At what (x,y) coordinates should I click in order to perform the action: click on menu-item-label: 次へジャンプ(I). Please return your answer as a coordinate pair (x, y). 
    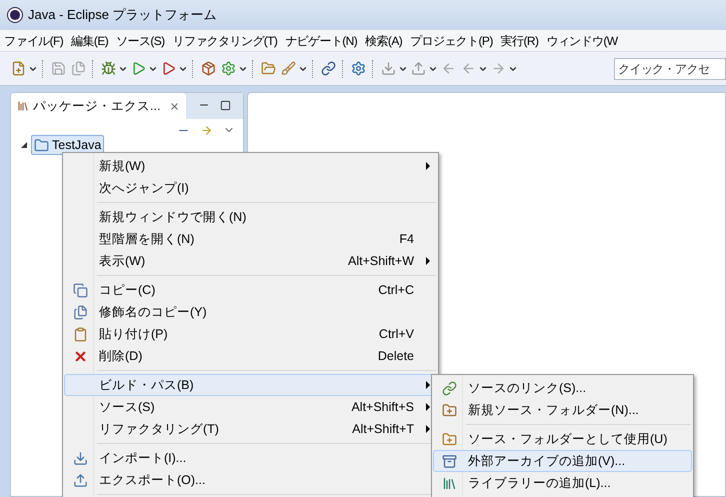
    Looking at the image, I should click on (144, 188).